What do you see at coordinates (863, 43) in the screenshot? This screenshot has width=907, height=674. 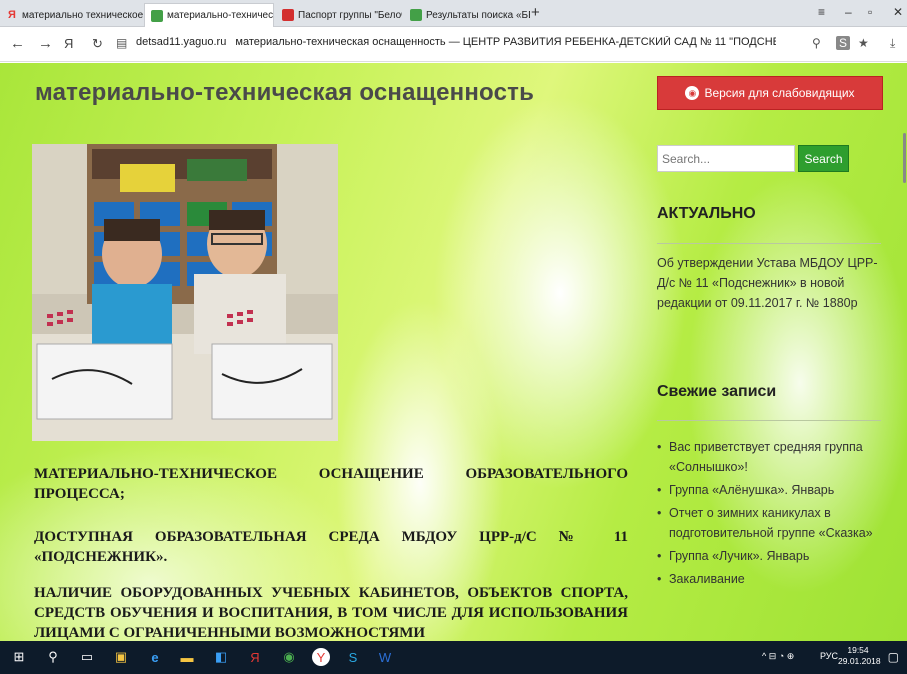 I see `star-icon: ★` at bounding box center [863, 43].